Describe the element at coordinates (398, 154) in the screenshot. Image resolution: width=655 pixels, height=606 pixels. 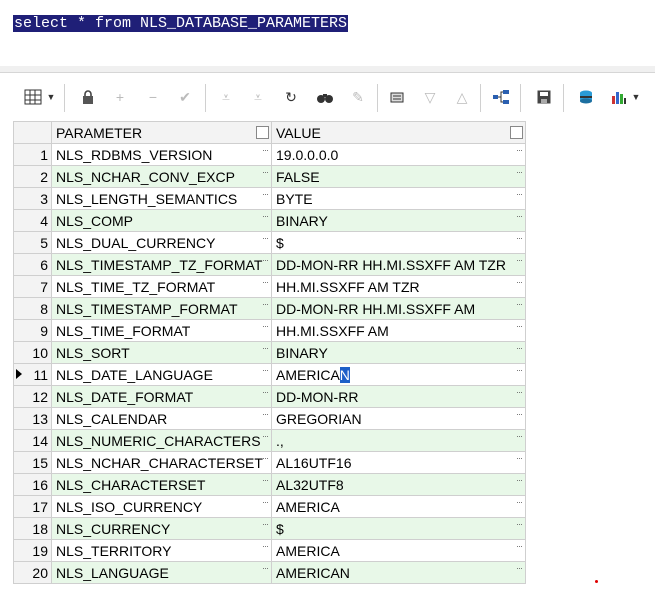
I see `cell-value: 19.0.0.0.0 ···` at that location.